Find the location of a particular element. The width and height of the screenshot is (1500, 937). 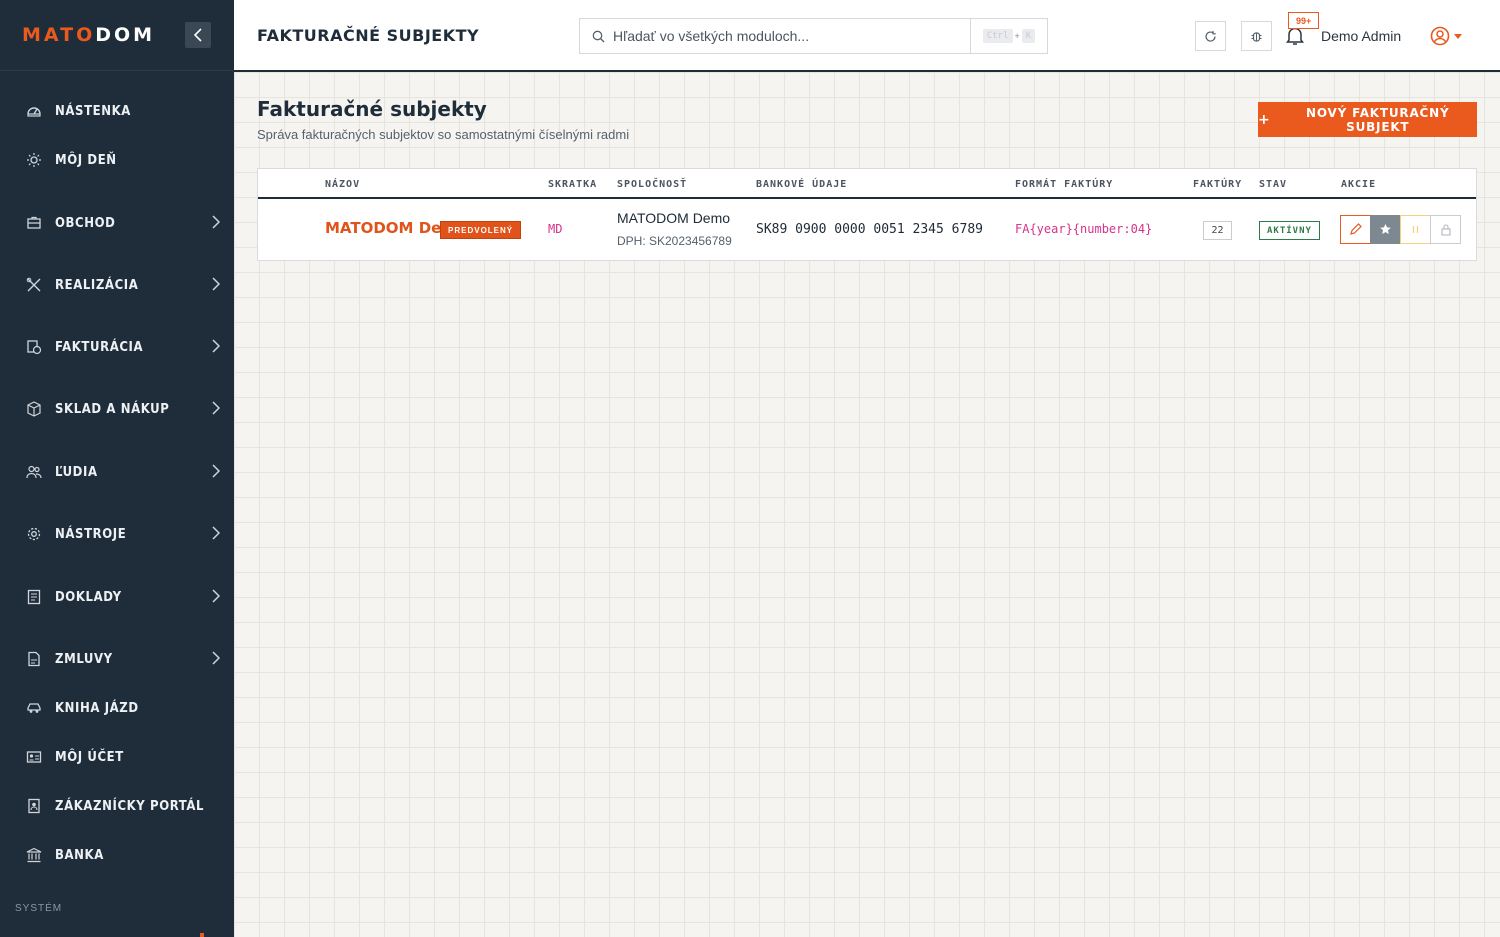

edit-button is located at coordinates (1355, 229).